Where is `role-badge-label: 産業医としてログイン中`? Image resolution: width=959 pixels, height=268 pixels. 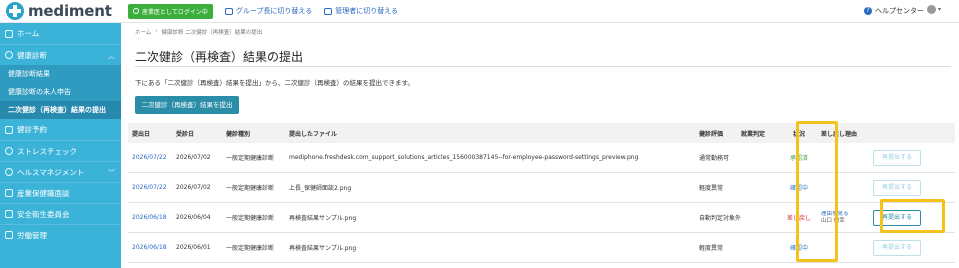
role-badge-label: 産業医としてログイン中 is located at coordinates (175, 12).